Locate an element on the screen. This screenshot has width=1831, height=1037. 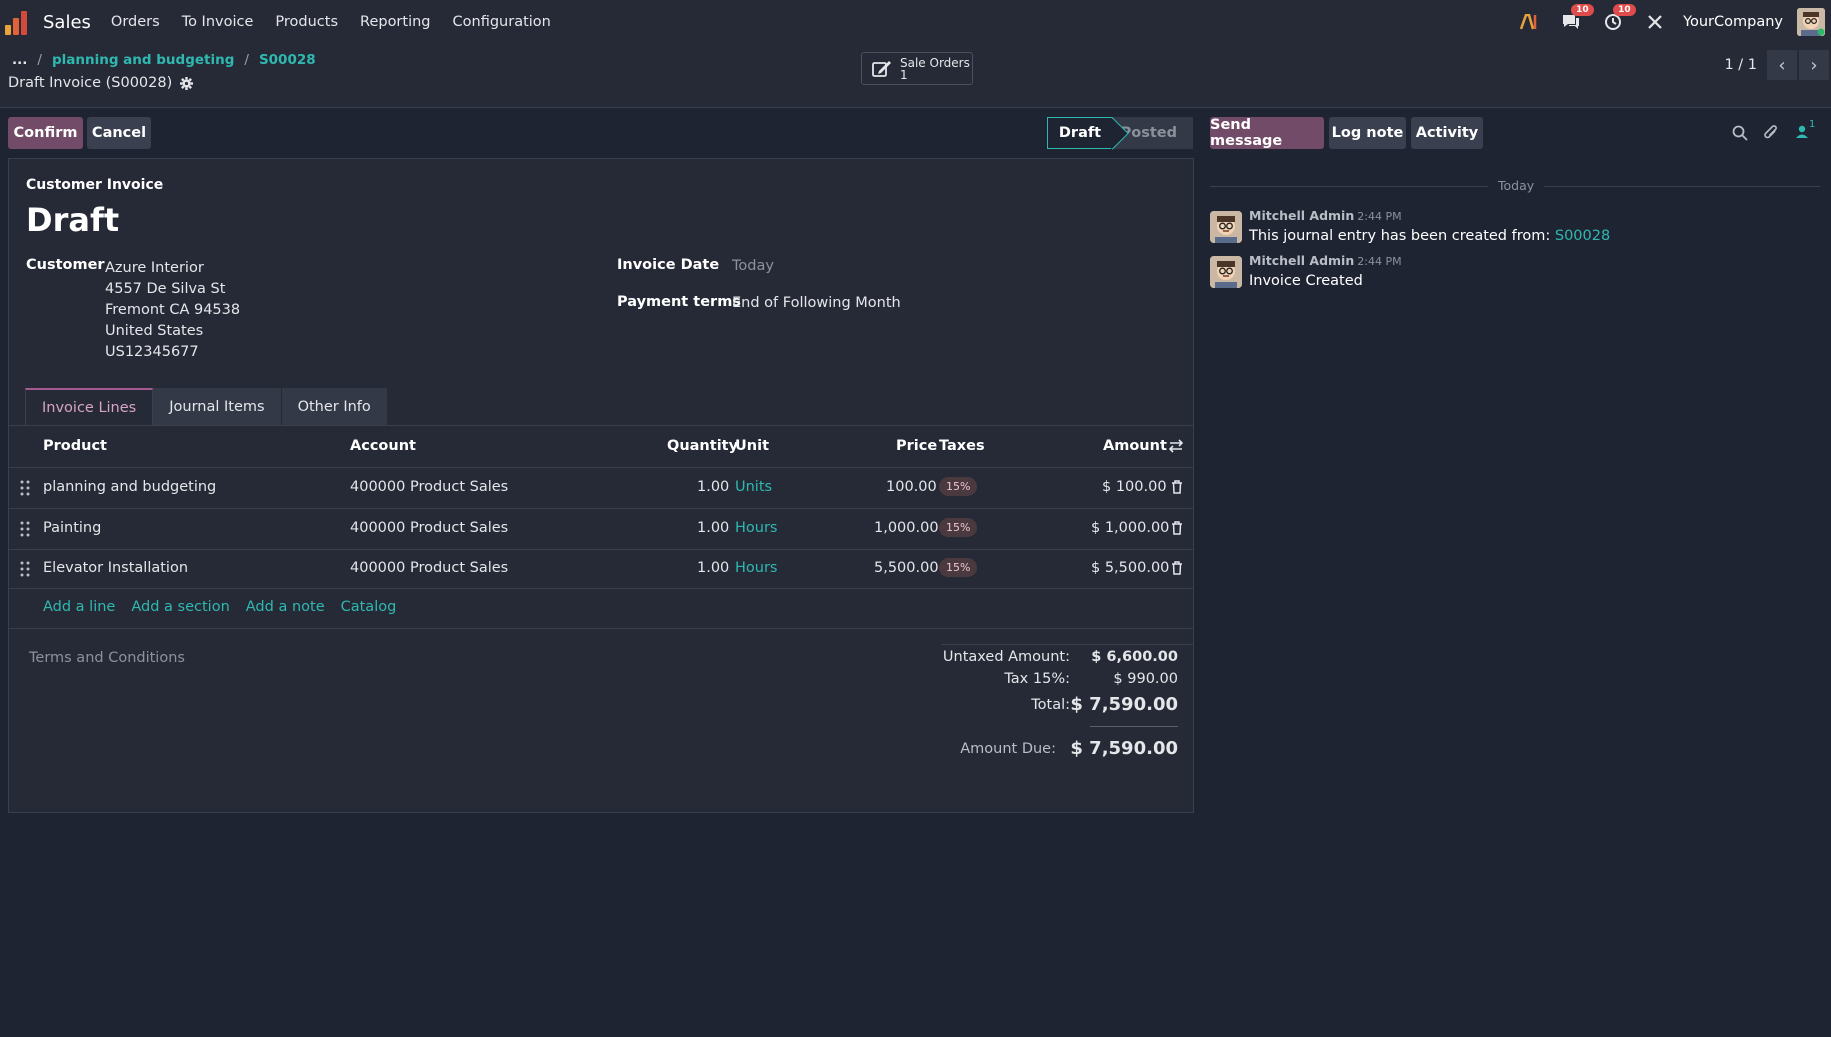
tools-icon is located at coordinates (1655, 22).